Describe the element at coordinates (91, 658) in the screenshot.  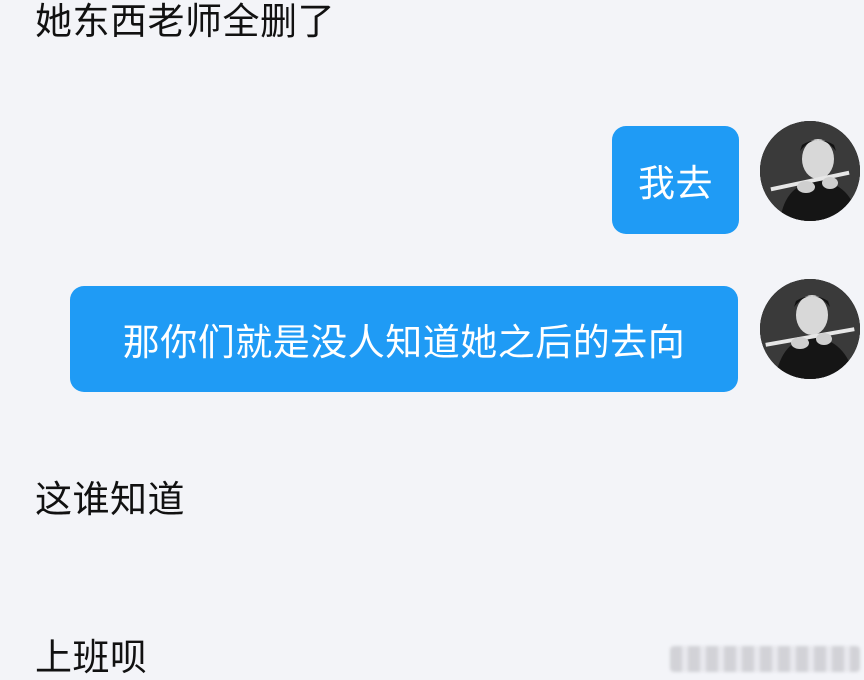
I see `incoming-message: 上班呗` at that location.